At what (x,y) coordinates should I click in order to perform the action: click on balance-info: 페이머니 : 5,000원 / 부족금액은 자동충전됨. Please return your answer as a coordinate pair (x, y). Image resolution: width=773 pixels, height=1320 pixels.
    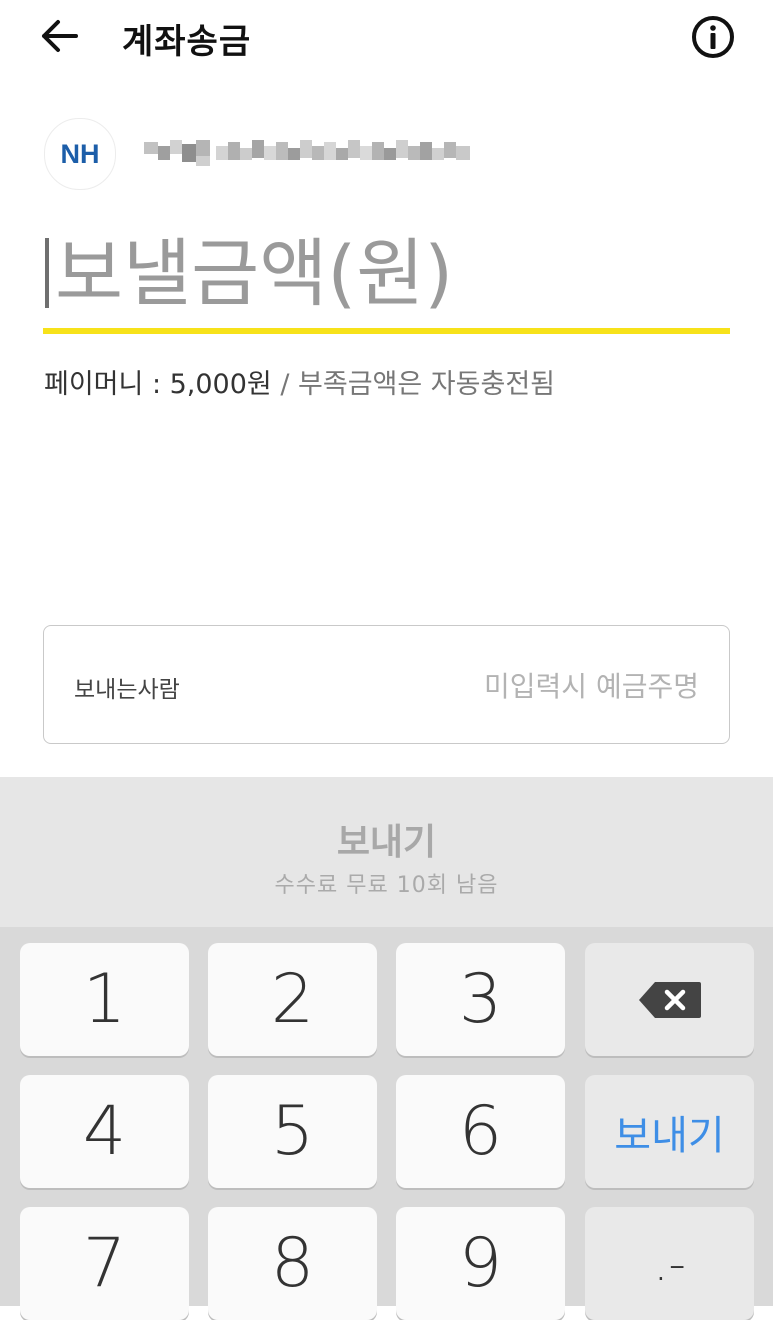
    Looking at the image, I should click on (299, 381).